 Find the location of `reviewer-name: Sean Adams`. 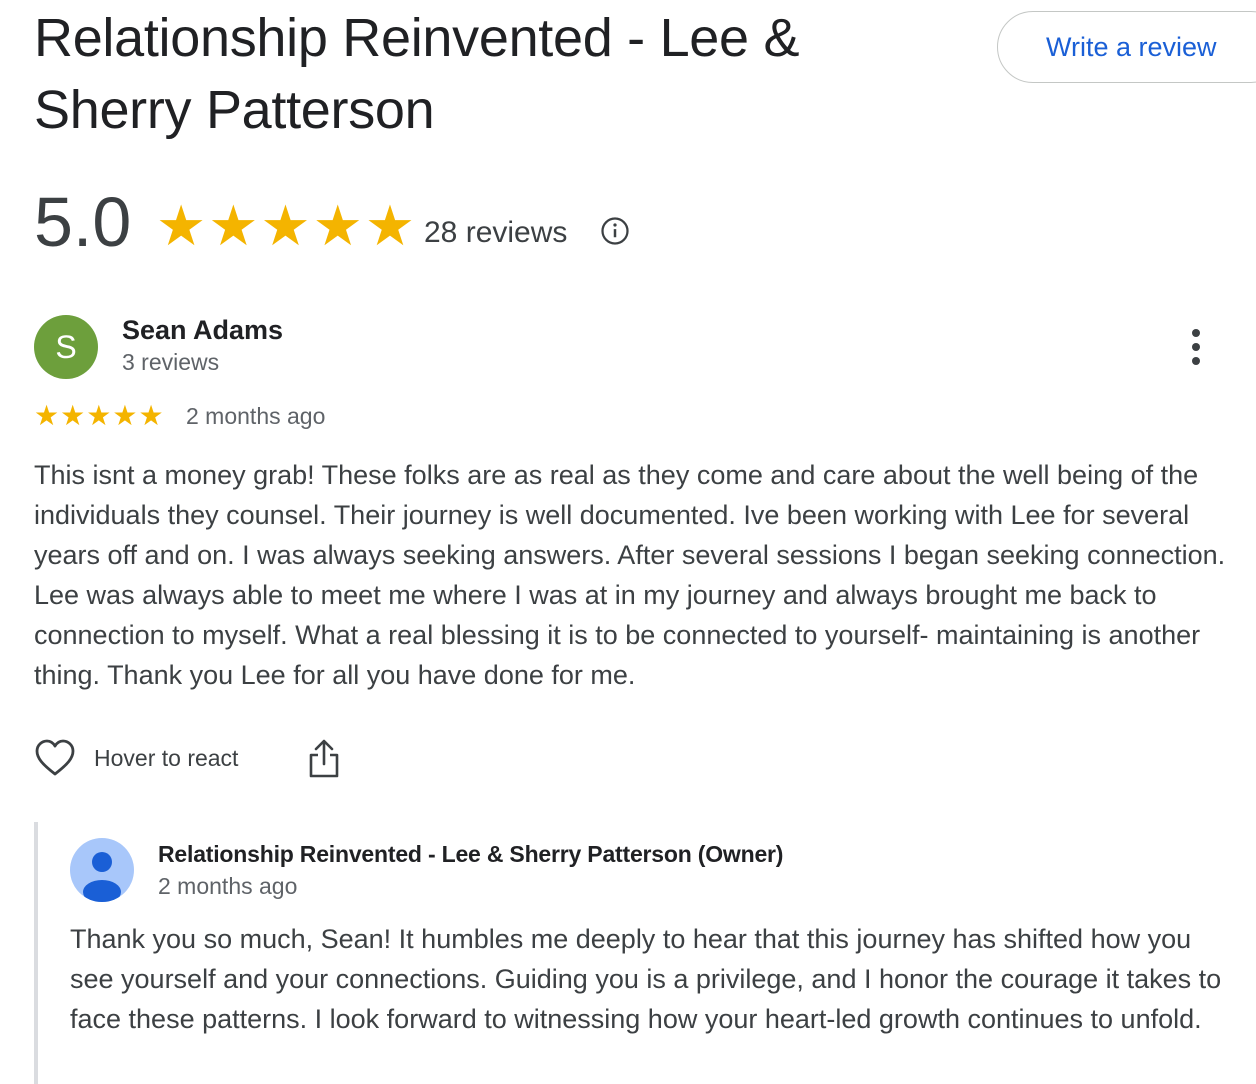

reviewer-name: Sean Adams is located at coordinates (202, 330).